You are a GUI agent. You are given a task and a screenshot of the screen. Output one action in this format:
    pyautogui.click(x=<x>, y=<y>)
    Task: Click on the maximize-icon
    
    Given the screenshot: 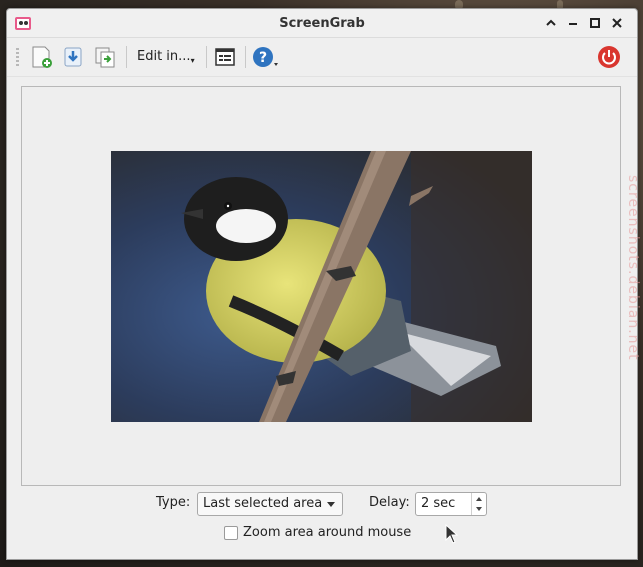 What is the action you would take?
    pyautogui.click(x=595, y=23)
    